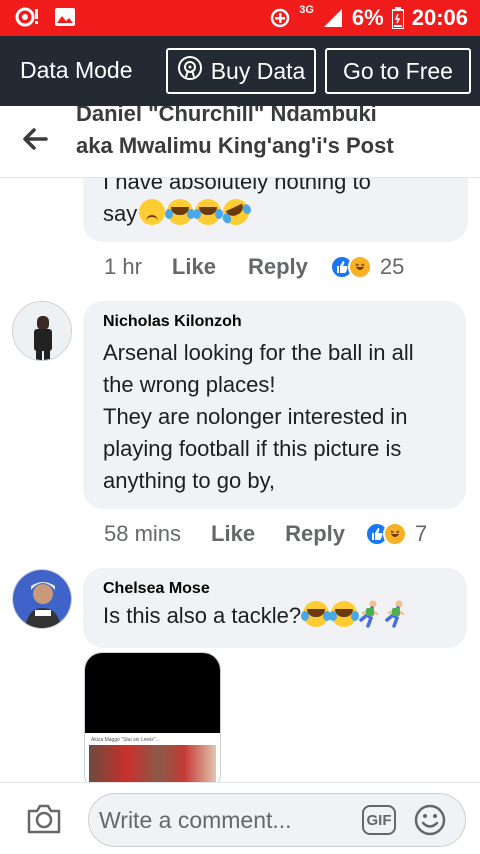 This screenshot has height=854, width=480. Describe the element at coordinates (367, 17) in the screenshot. I see `battery-percent: 6%` at that location.